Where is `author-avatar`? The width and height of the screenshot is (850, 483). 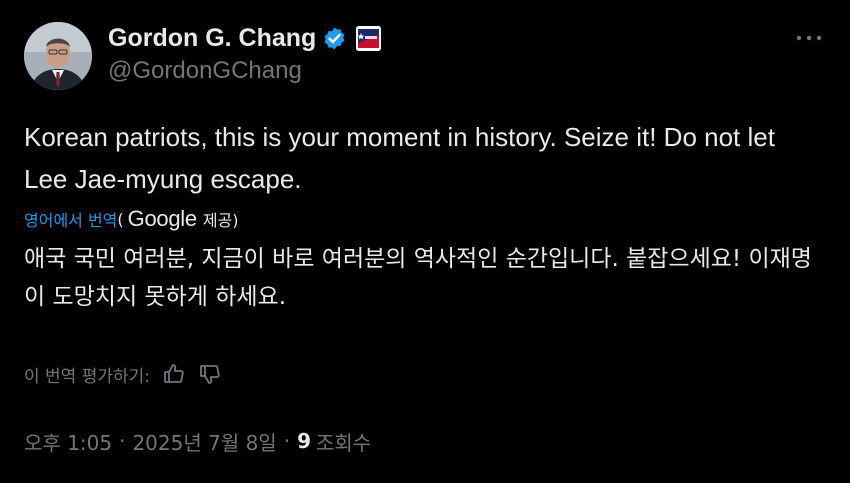
author-avatar is located at coordinates (58, 56).